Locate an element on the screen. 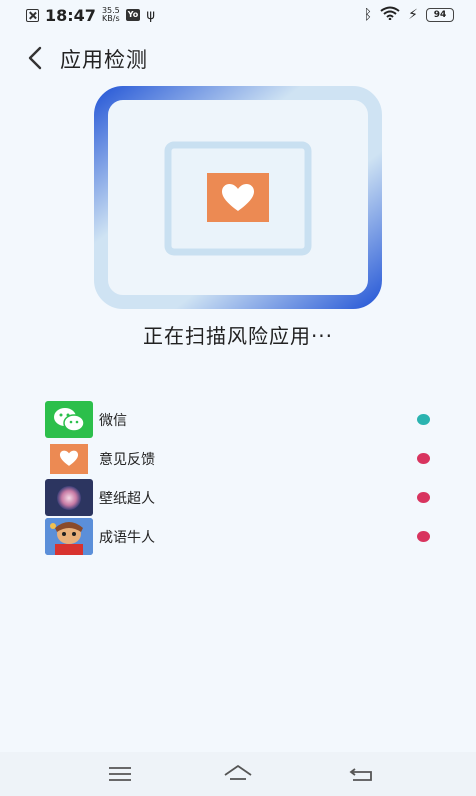 This screenshot has width=476, height=796. page-title: 应用检测 is located at coordinates (104, 60).